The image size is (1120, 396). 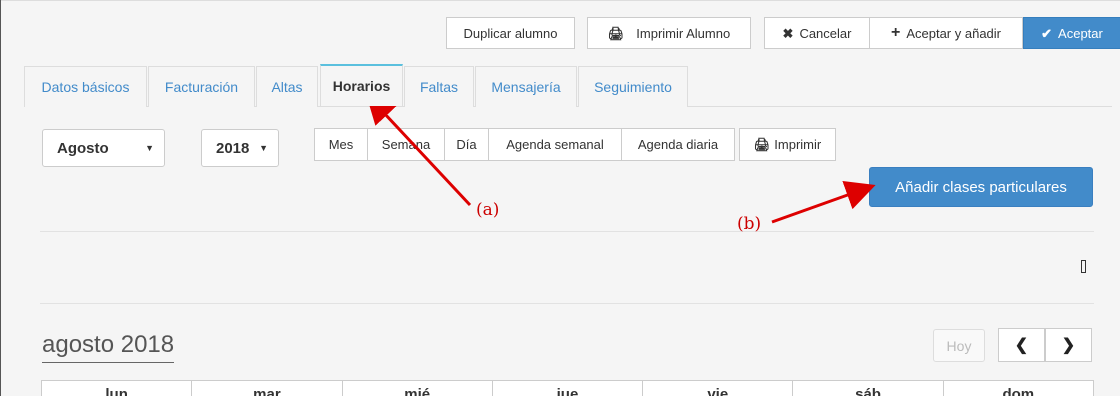 I want to click on weekday-label: lun, so click(x=117, y=388).